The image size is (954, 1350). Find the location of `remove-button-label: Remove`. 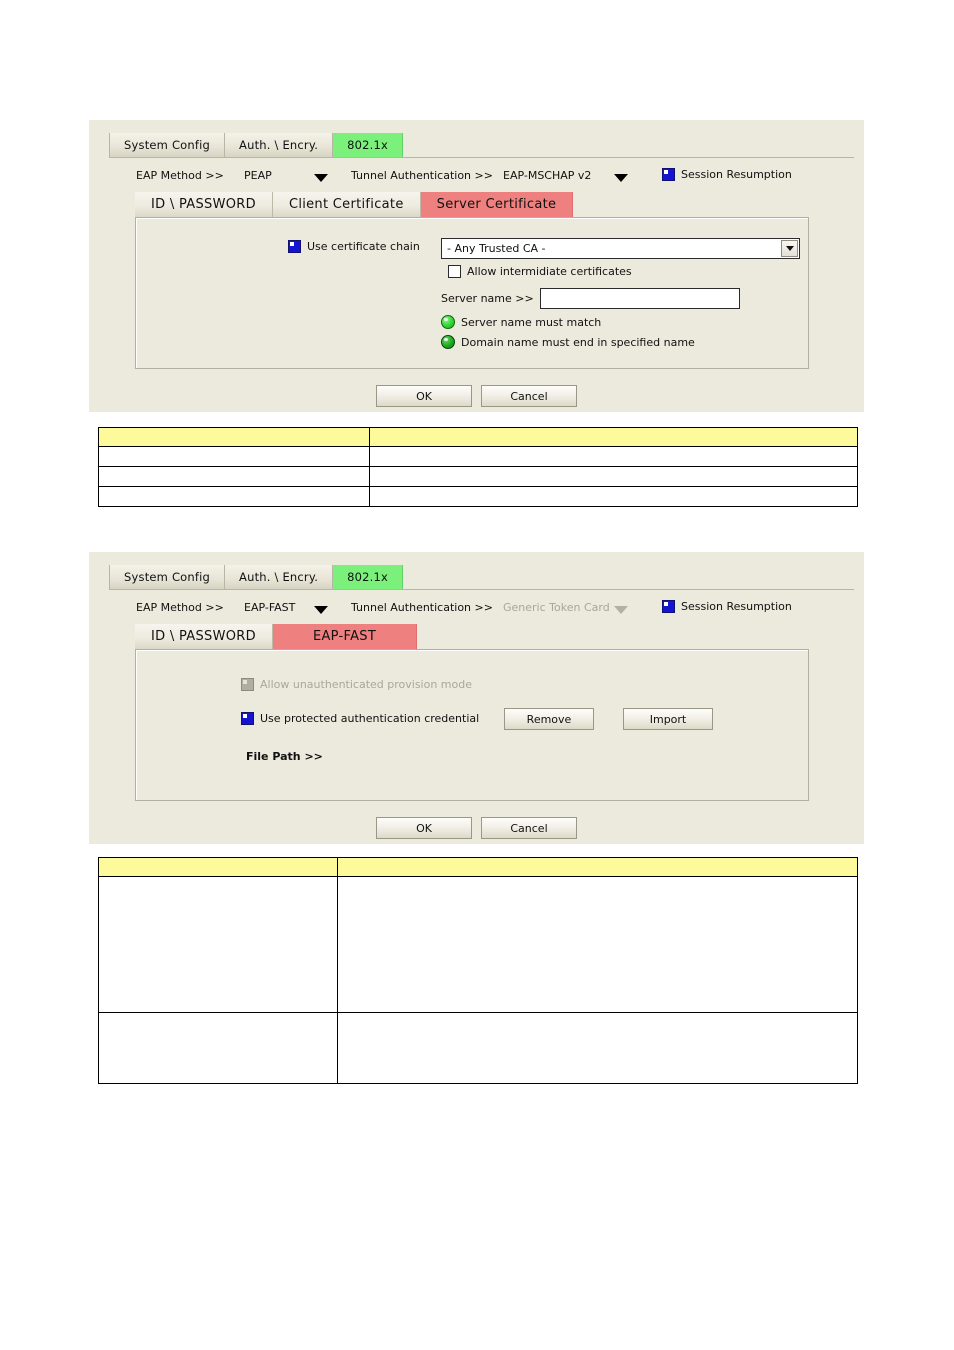

remove-button-label: Remove is located at coordinates (549, 719).